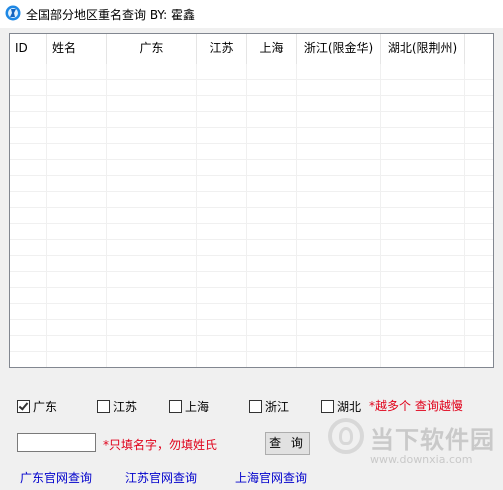 The image size is (503, 490). Describe the element at coordinates (222, 49) in the screenshot. I see `column-header-jiangsu: 江苏` at that location.